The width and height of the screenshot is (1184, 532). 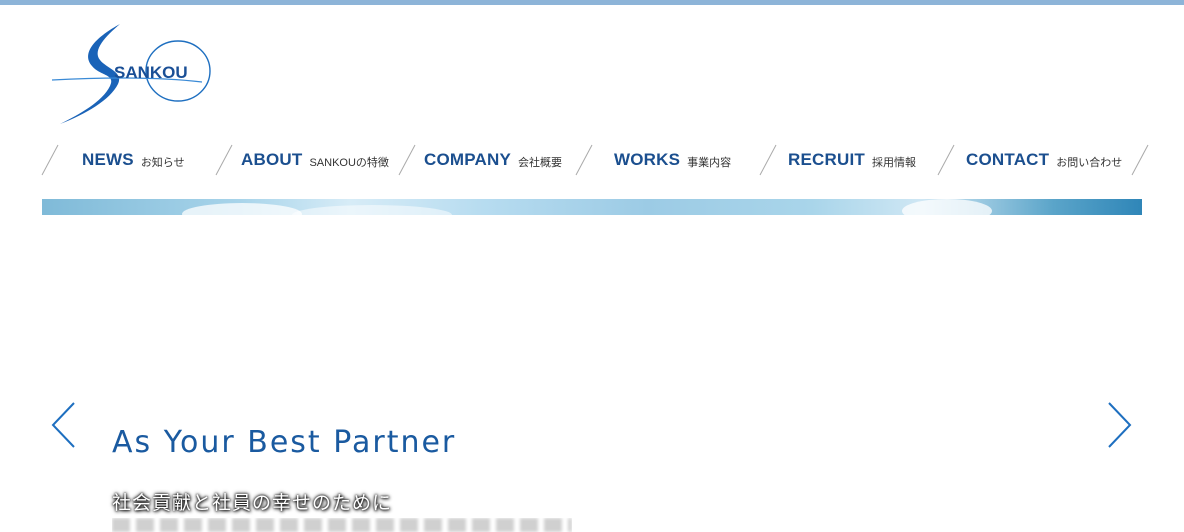 I want to click on nav-label-ja: お知らせ, so click(x=162, y=162).